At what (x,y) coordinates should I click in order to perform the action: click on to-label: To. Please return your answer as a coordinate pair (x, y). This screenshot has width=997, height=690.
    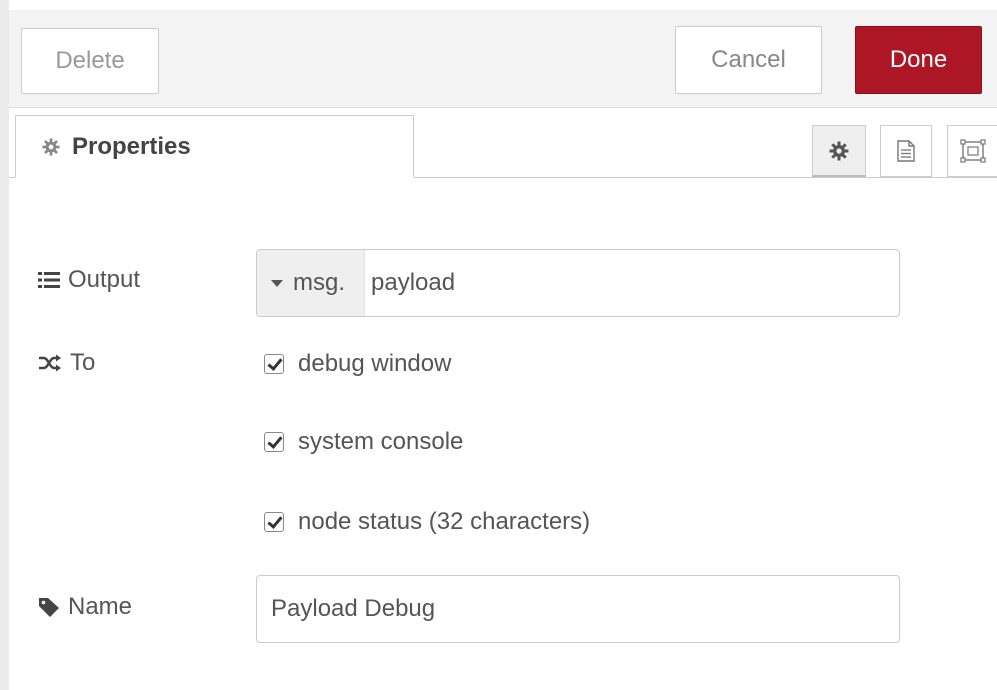
    Looking at the image, I should click on (83, 362).